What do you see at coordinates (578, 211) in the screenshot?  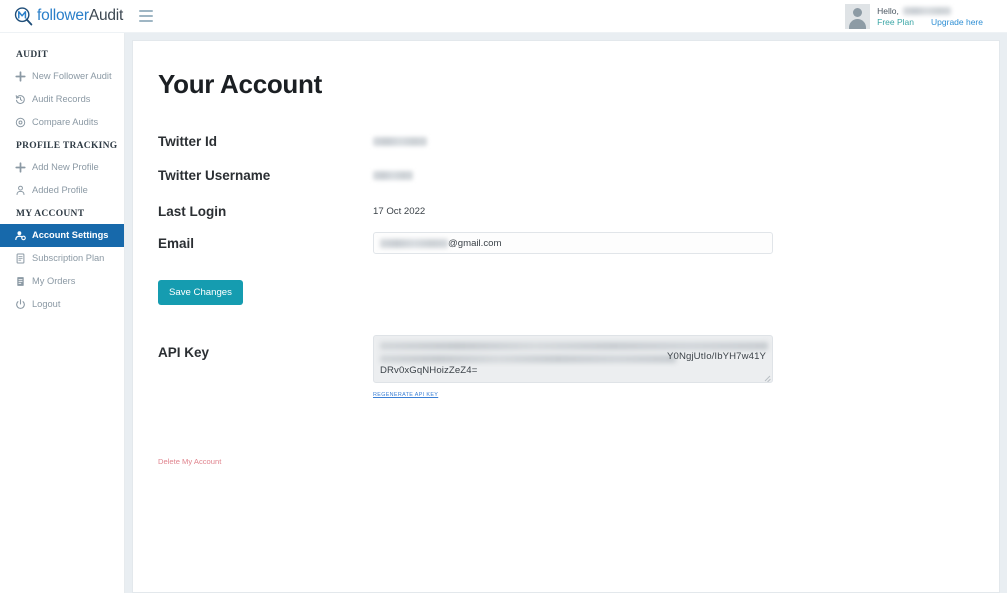 I see `row-last-login: Last Login 17 Oct 2022` at bounding box center [578, 211].